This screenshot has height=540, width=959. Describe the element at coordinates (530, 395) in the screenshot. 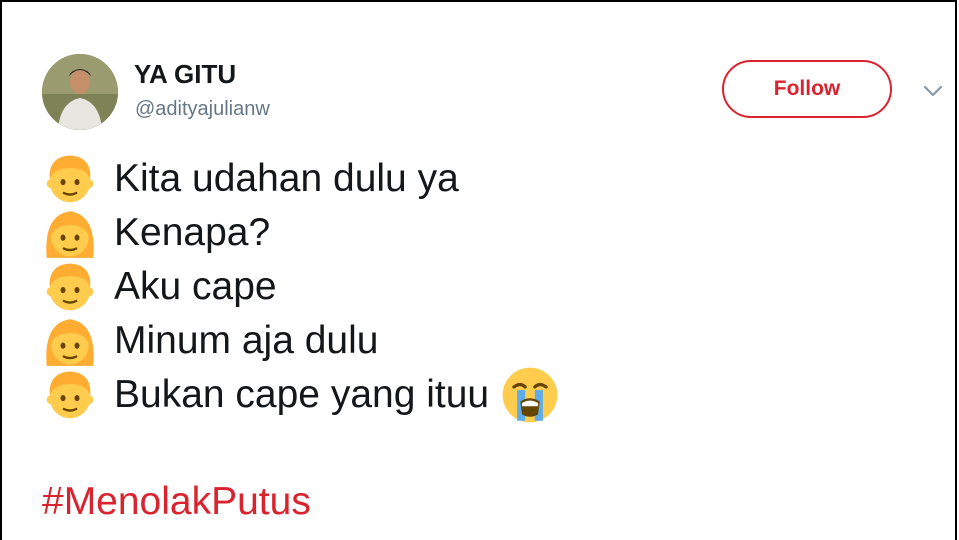

I see `loudly-crying-face-icon` at that location.